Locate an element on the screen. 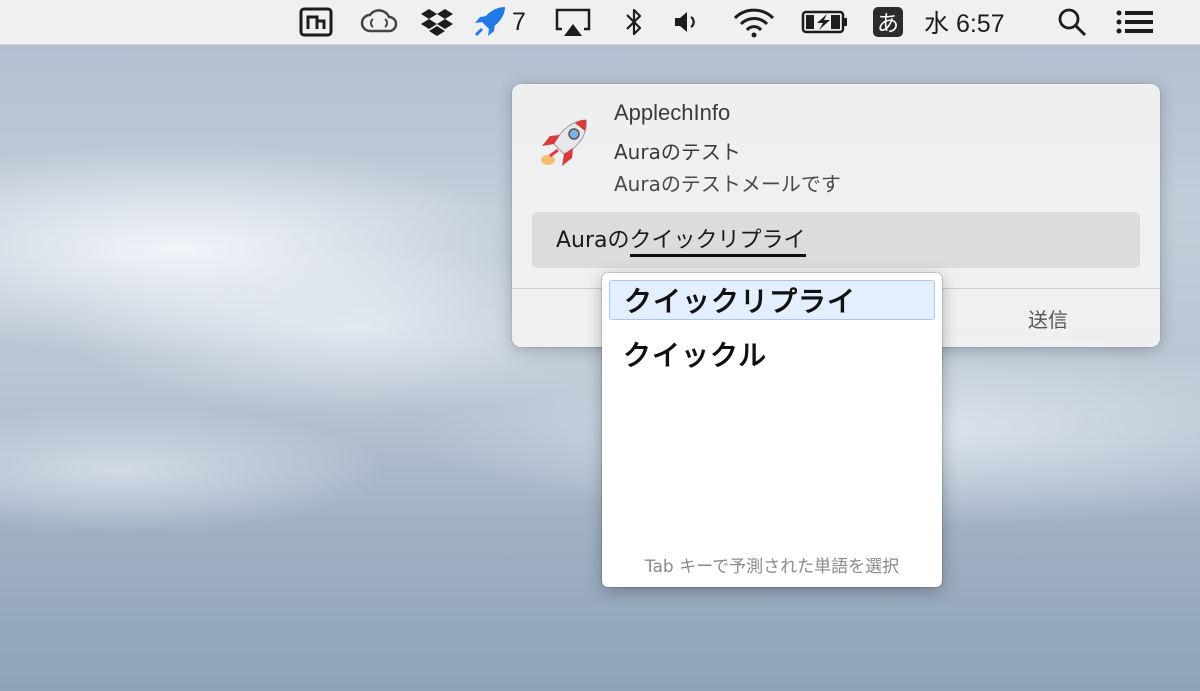 This screenshot has height=691, width=1200. reply-marked-text: クイックリプライ is located at coordinates (717, 242).